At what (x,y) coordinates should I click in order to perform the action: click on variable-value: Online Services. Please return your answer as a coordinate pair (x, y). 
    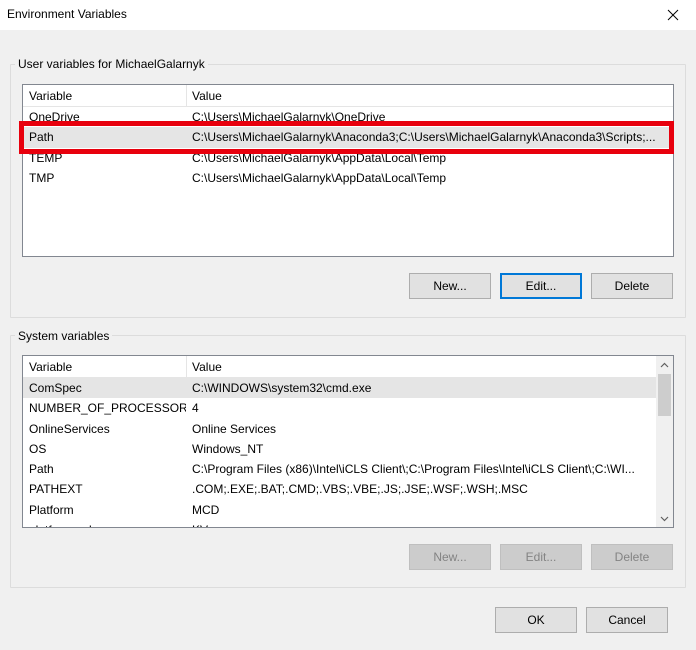
    Looking at the image, I should click on (234, 428).